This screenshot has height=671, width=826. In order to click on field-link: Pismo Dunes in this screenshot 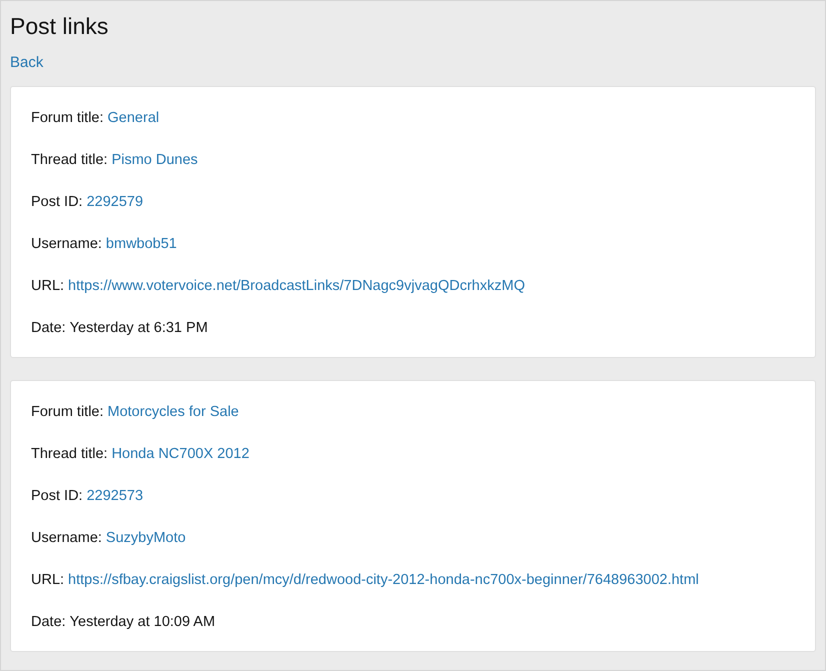, I will do `click(155, 160)`.